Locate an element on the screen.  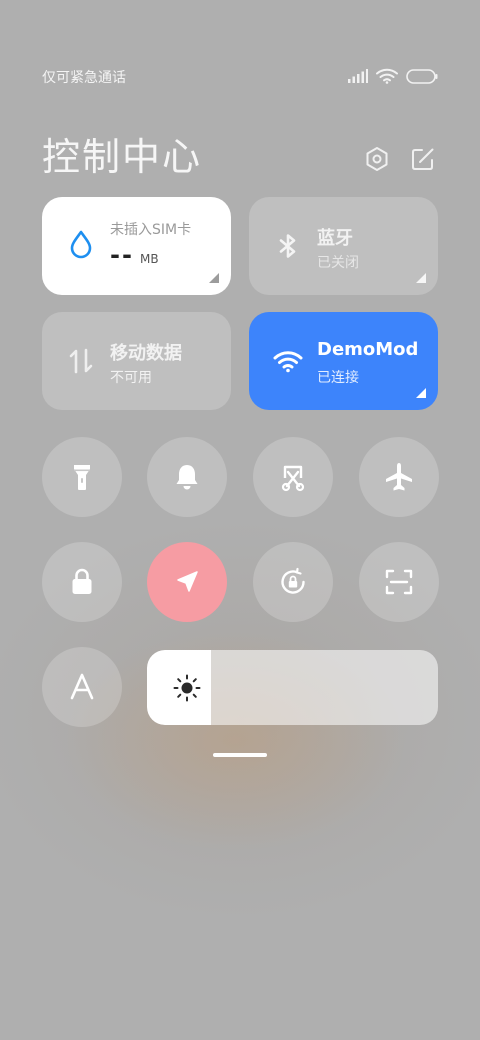
rotation-lock-toggle is located at coordinates (293, 582).